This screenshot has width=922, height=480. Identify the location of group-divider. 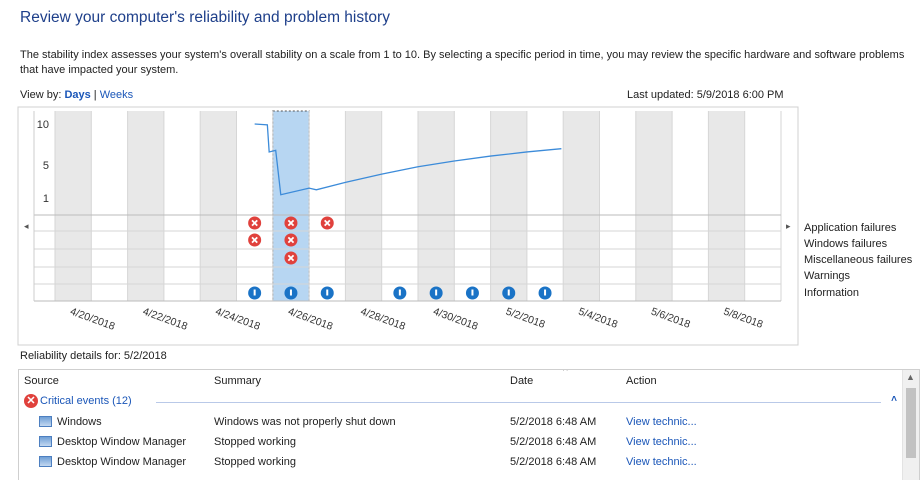
(518, 402).